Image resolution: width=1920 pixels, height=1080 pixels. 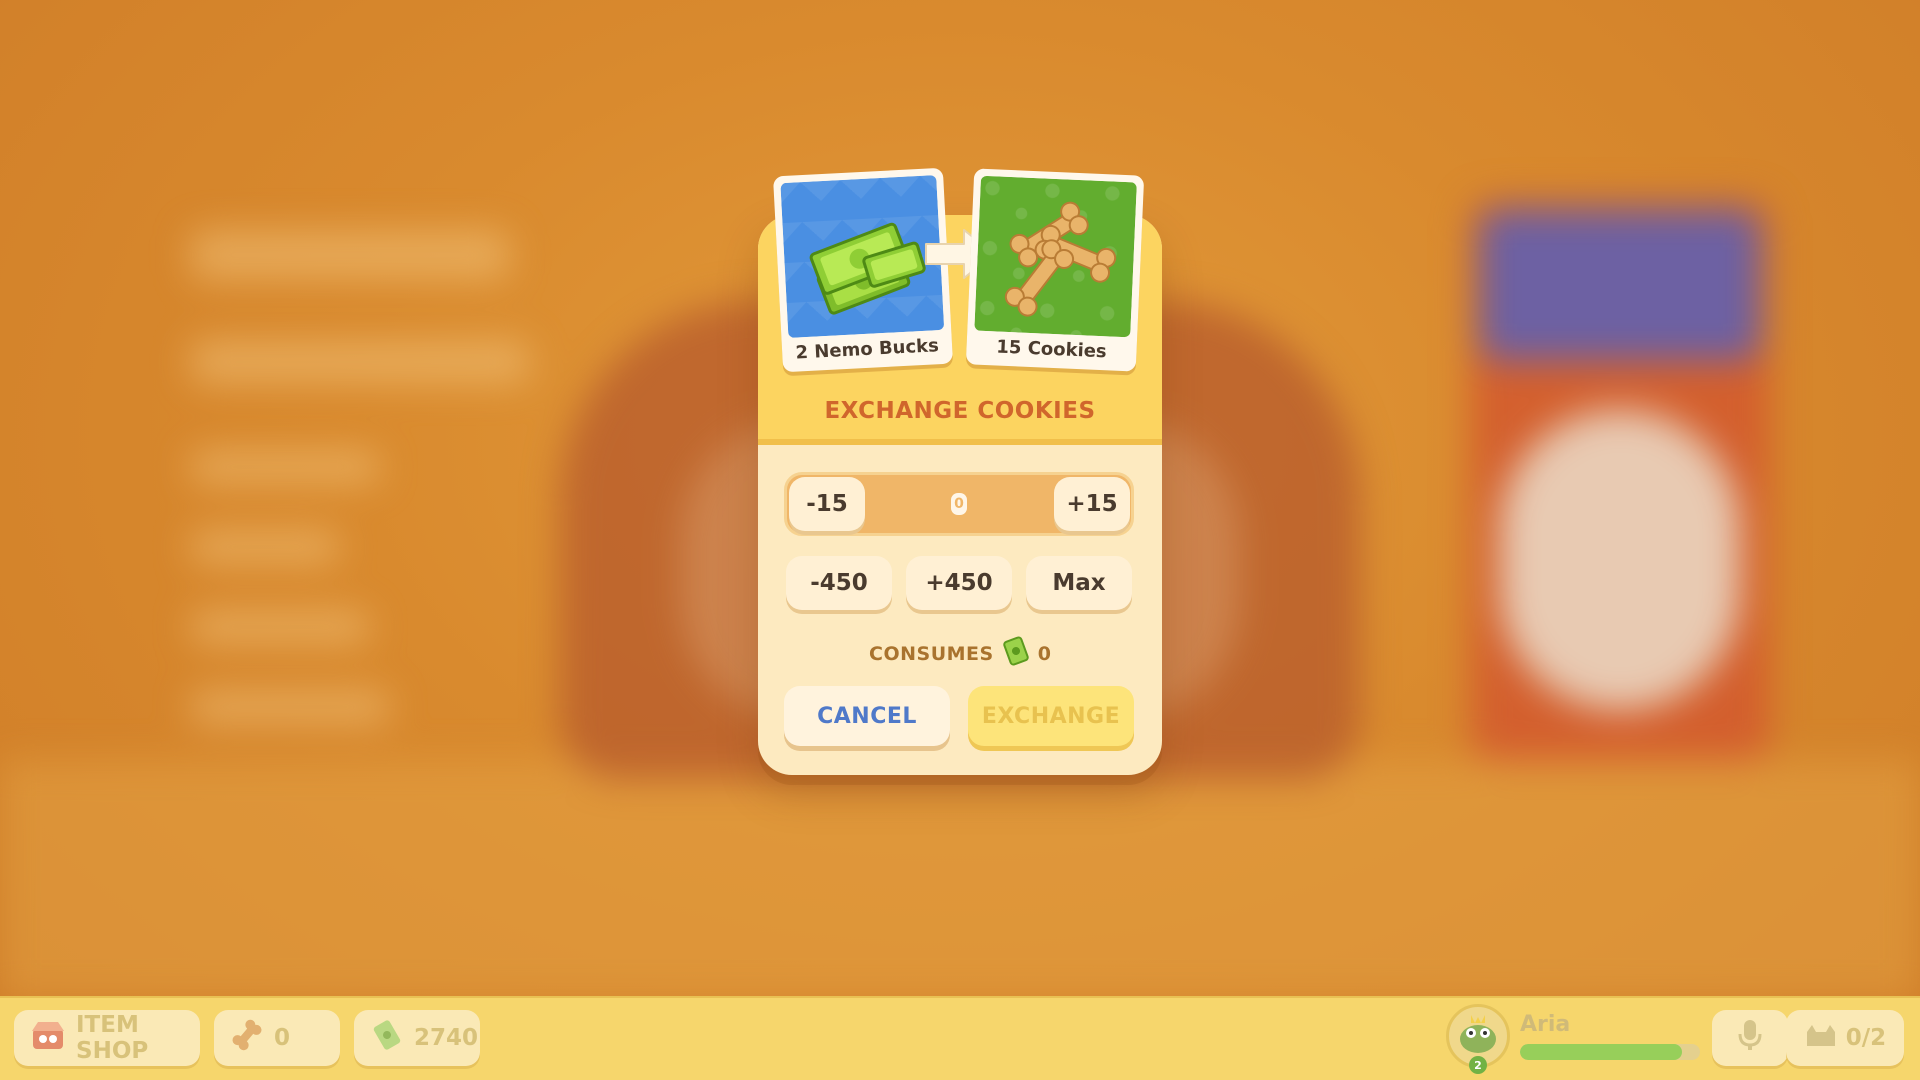 I want to click on player-progress-bar, so click(x=1610, y=1052).